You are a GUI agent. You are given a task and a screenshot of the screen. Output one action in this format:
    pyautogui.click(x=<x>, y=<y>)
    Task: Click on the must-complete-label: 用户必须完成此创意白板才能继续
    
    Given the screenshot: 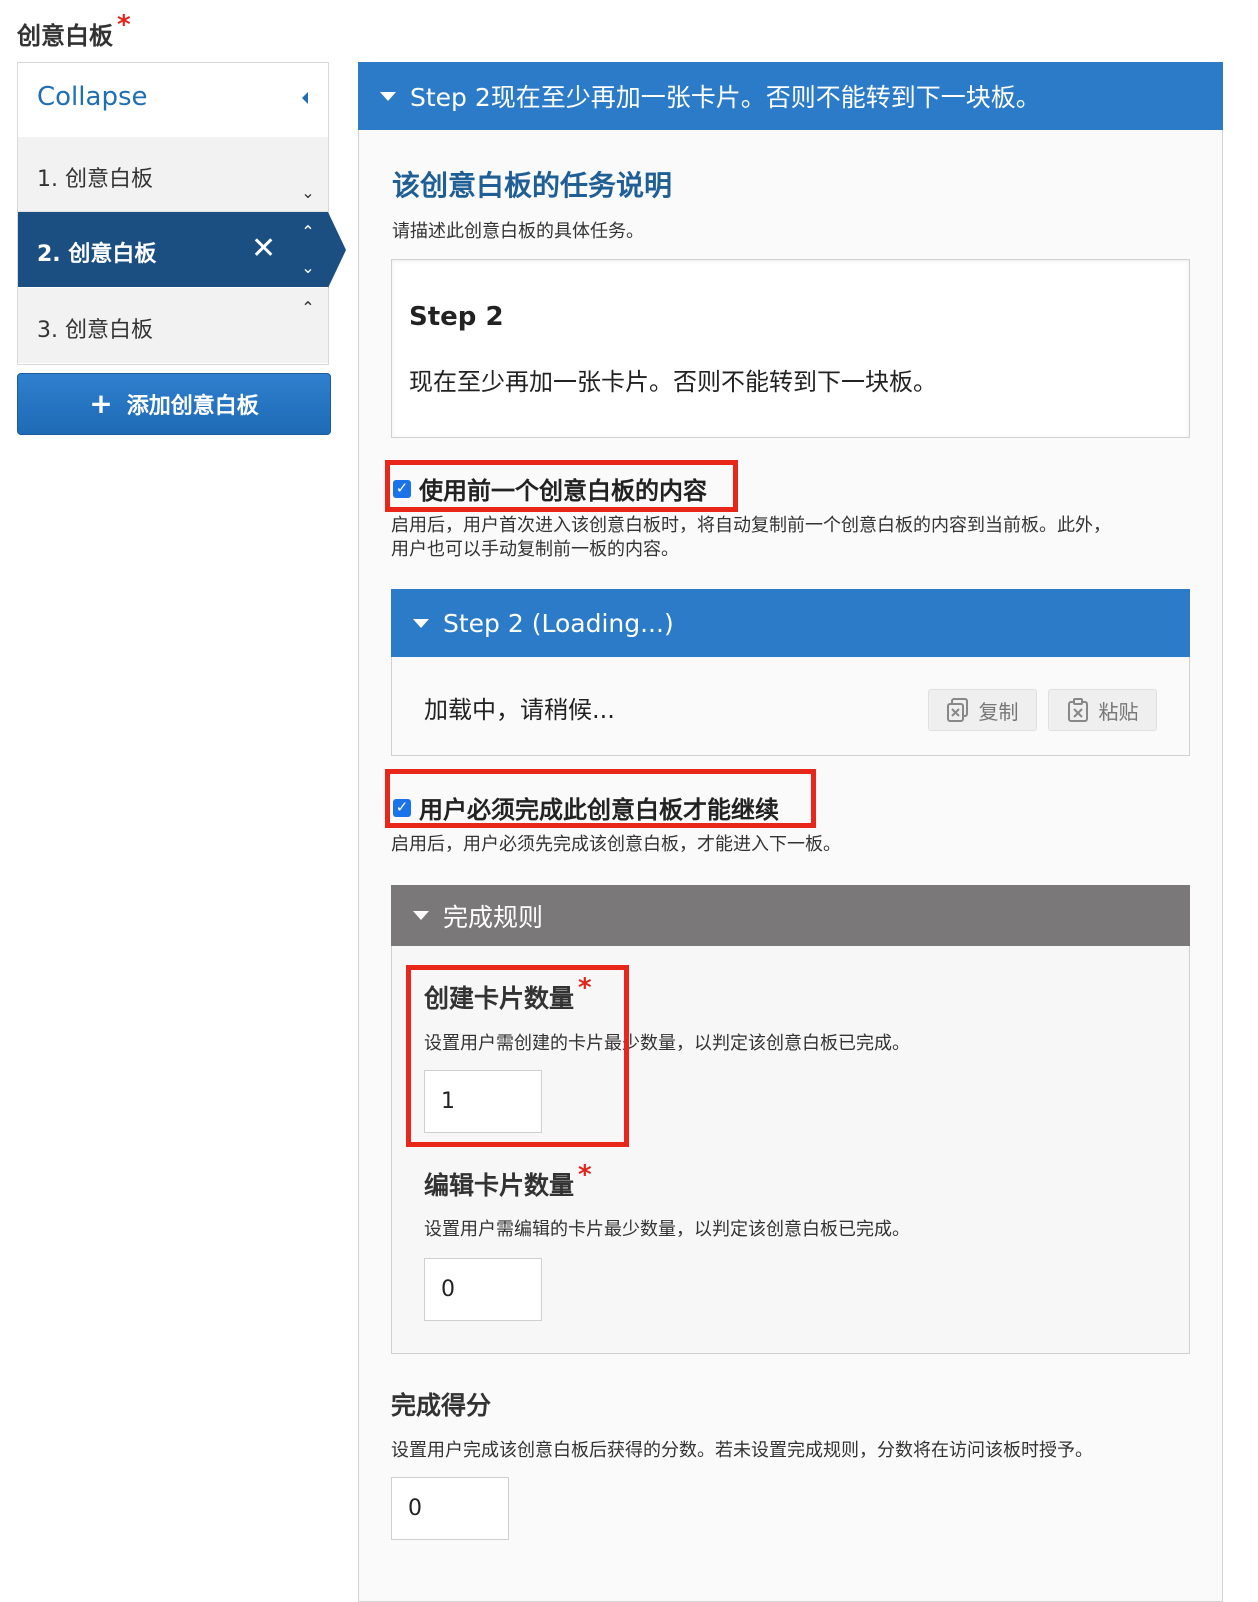 What is the action you would take?
    pyautogui.click(x=599, y=807)
    